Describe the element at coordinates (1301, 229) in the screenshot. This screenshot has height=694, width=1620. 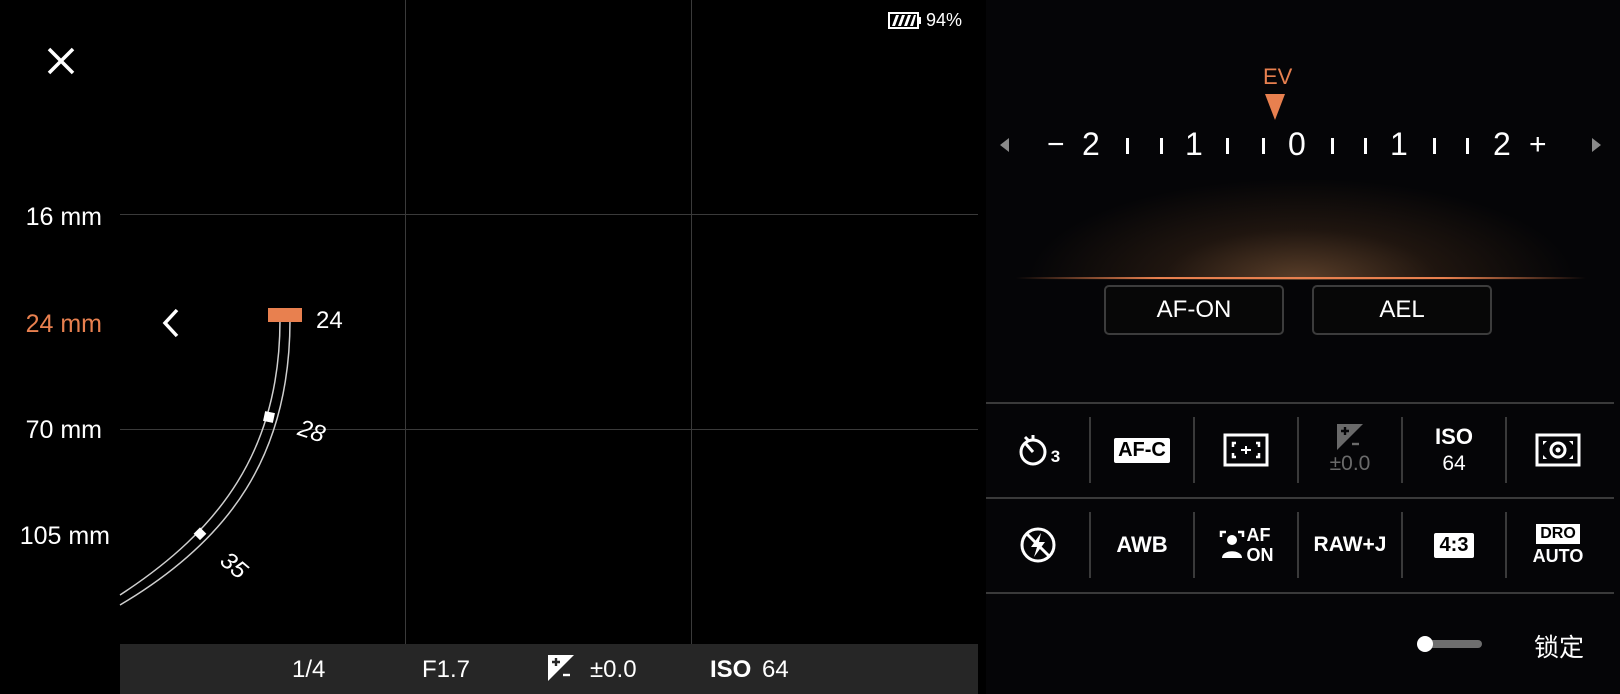
I see `ev-scale-glow` at that location.